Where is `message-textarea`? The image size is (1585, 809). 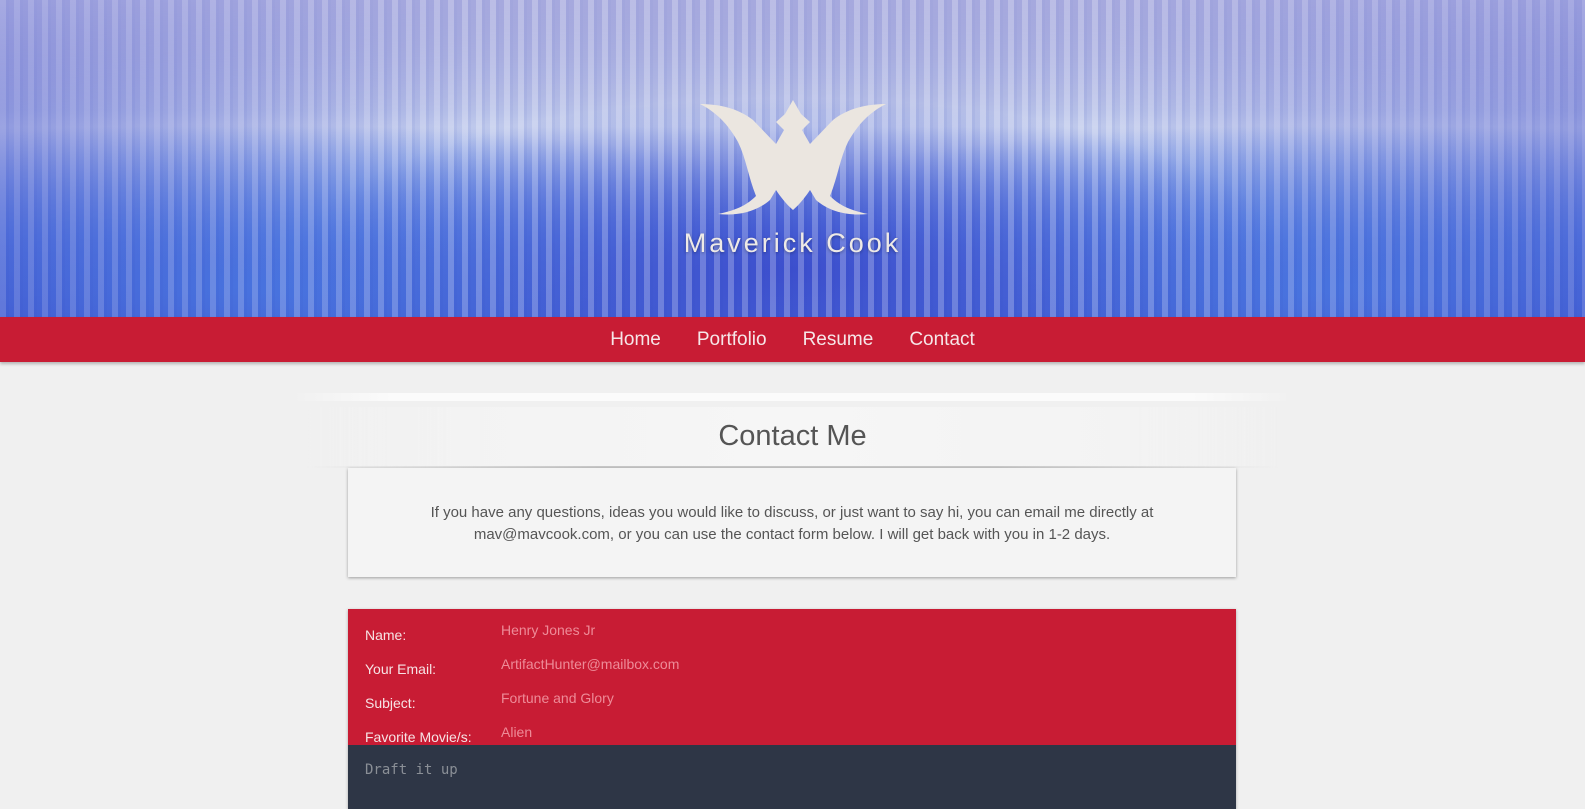 message-textarea is located at coordinates (792, 777).